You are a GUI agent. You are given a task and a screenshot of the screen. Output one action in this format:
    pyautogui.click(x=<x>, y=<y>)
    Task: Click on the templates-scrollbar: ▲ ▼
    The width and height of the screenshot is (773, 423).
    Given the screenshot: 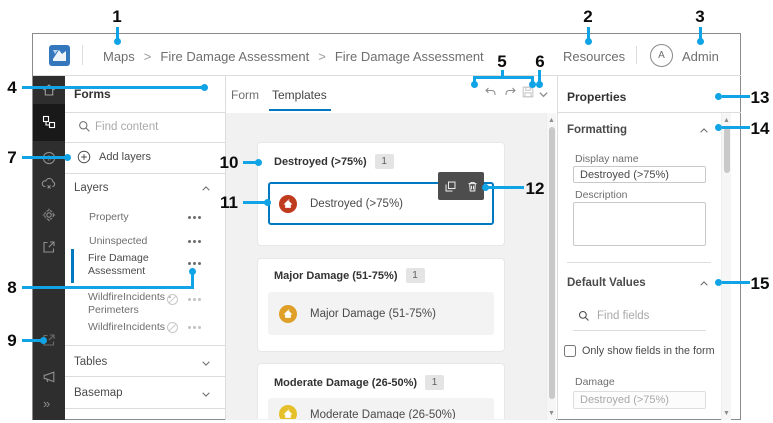 What is the action you would take?
    pyautogui.click(x=551, y=266)
    